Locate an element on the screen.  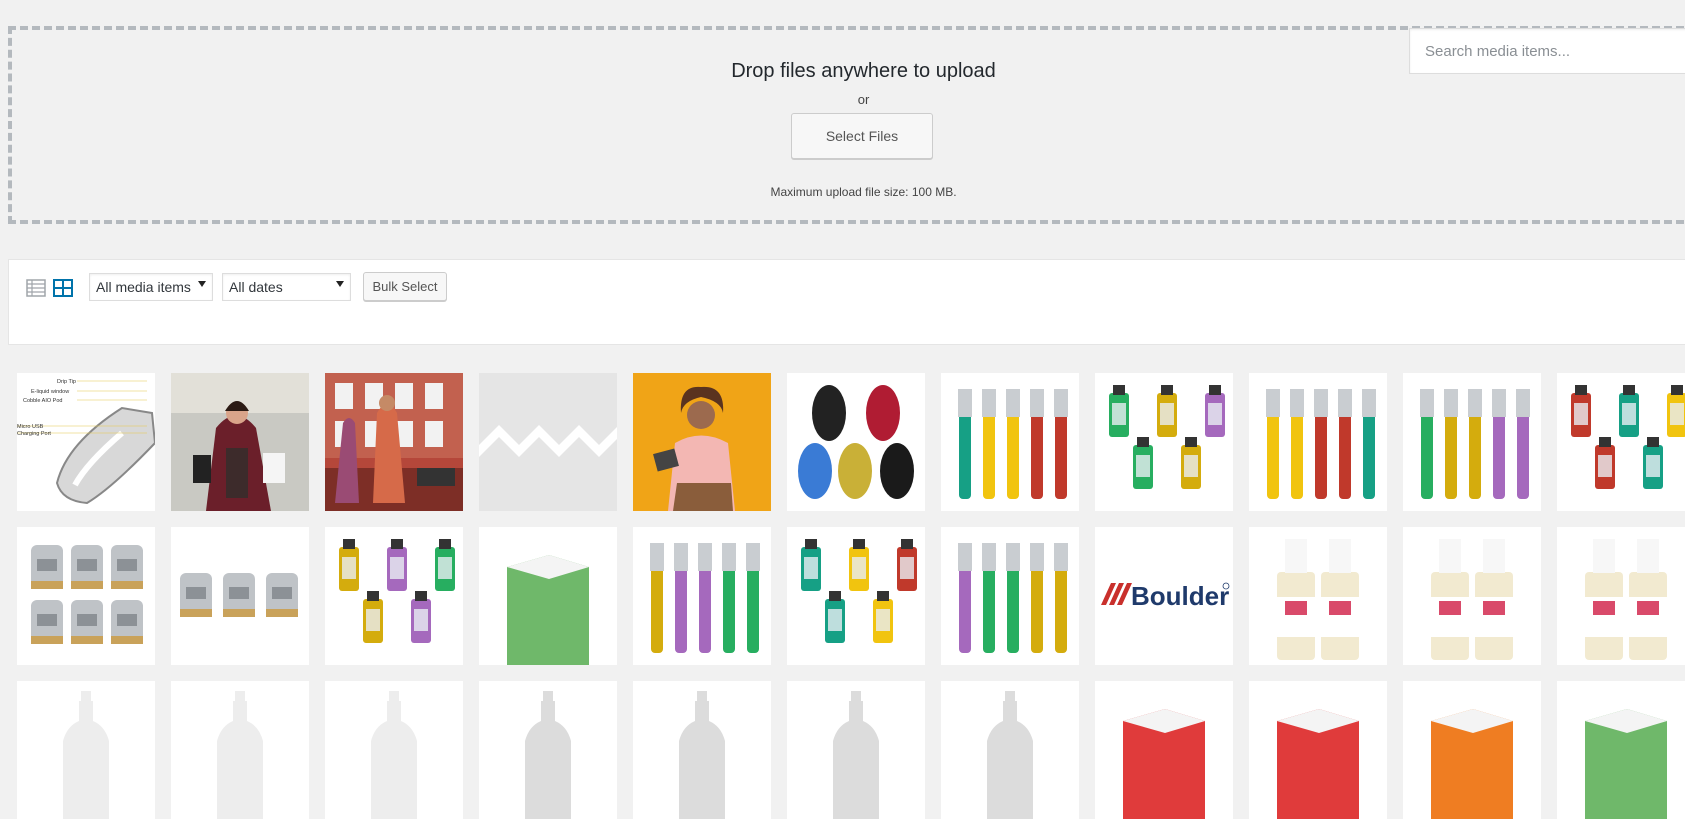
bulk-select-button: Bulk Select is located at coordinates (405, 286).